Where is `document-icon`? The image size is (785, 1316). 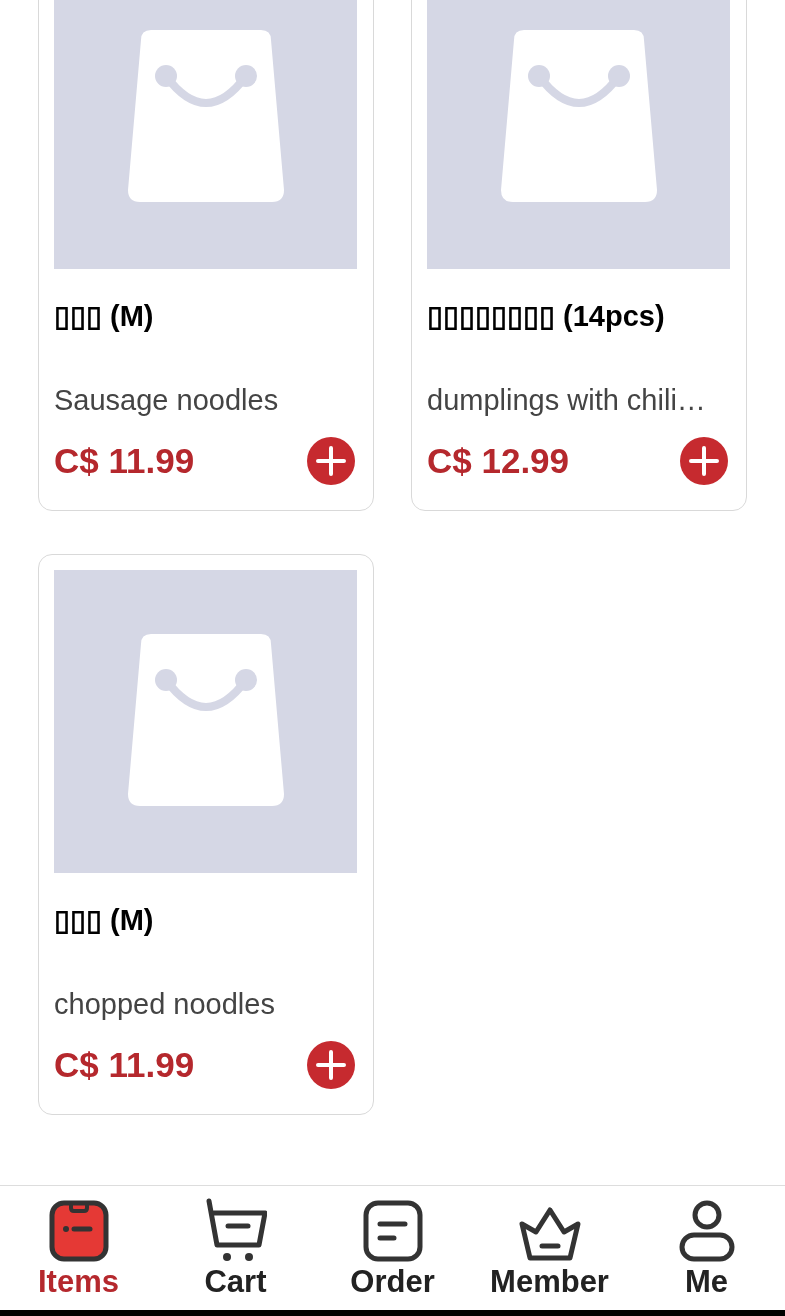
document-icon is located at coordinates (392, 1231).